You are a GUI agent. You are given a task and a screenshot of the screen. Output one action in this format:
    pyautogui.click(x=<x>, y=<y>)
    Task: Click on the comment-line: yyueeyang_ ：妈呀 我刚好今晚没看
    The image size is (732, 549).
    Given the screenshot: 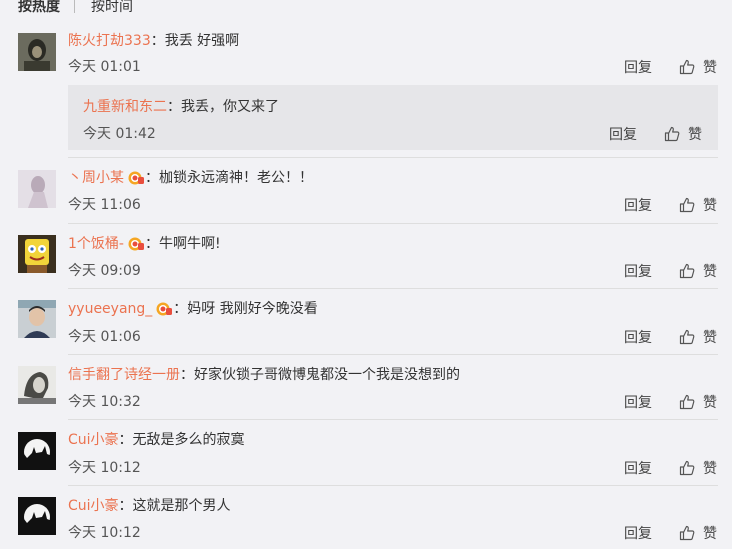 What is the action you would take?
    pyautogui.click(x=193, y=308)
    